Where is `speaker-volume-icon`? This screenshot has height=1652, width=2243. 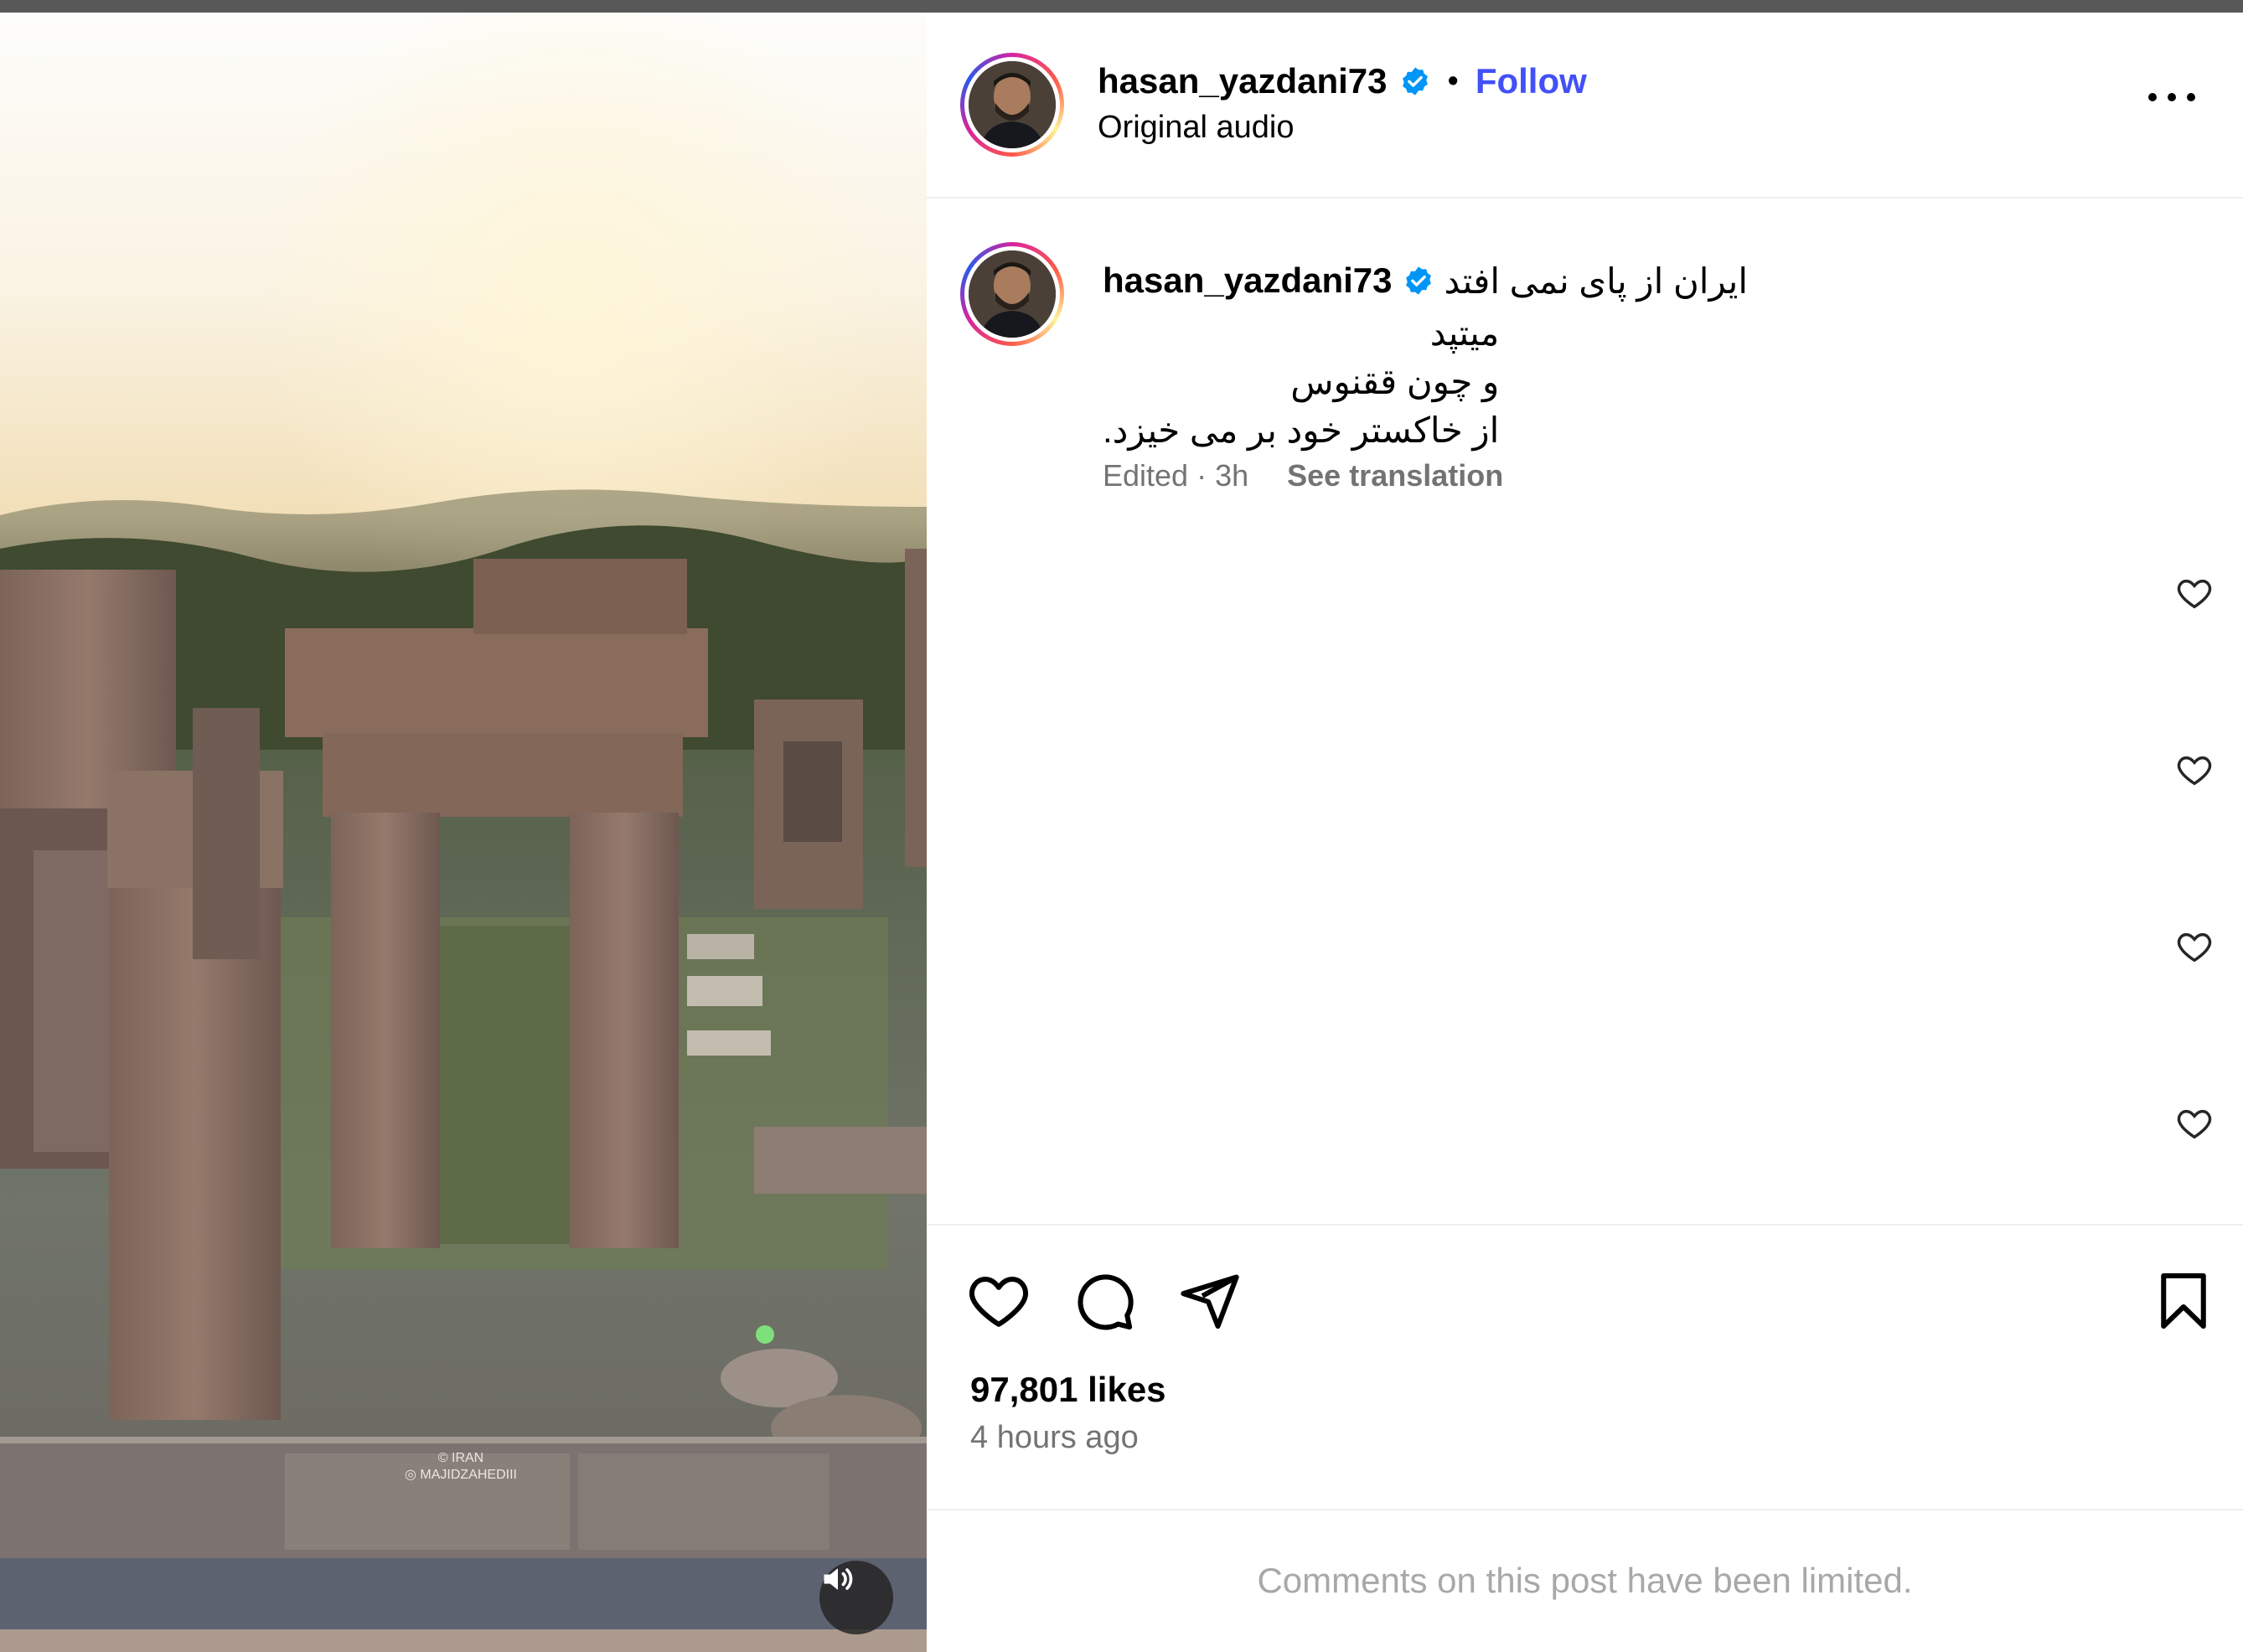
speaker-volume-icon is located at coordinates (838, 1579).